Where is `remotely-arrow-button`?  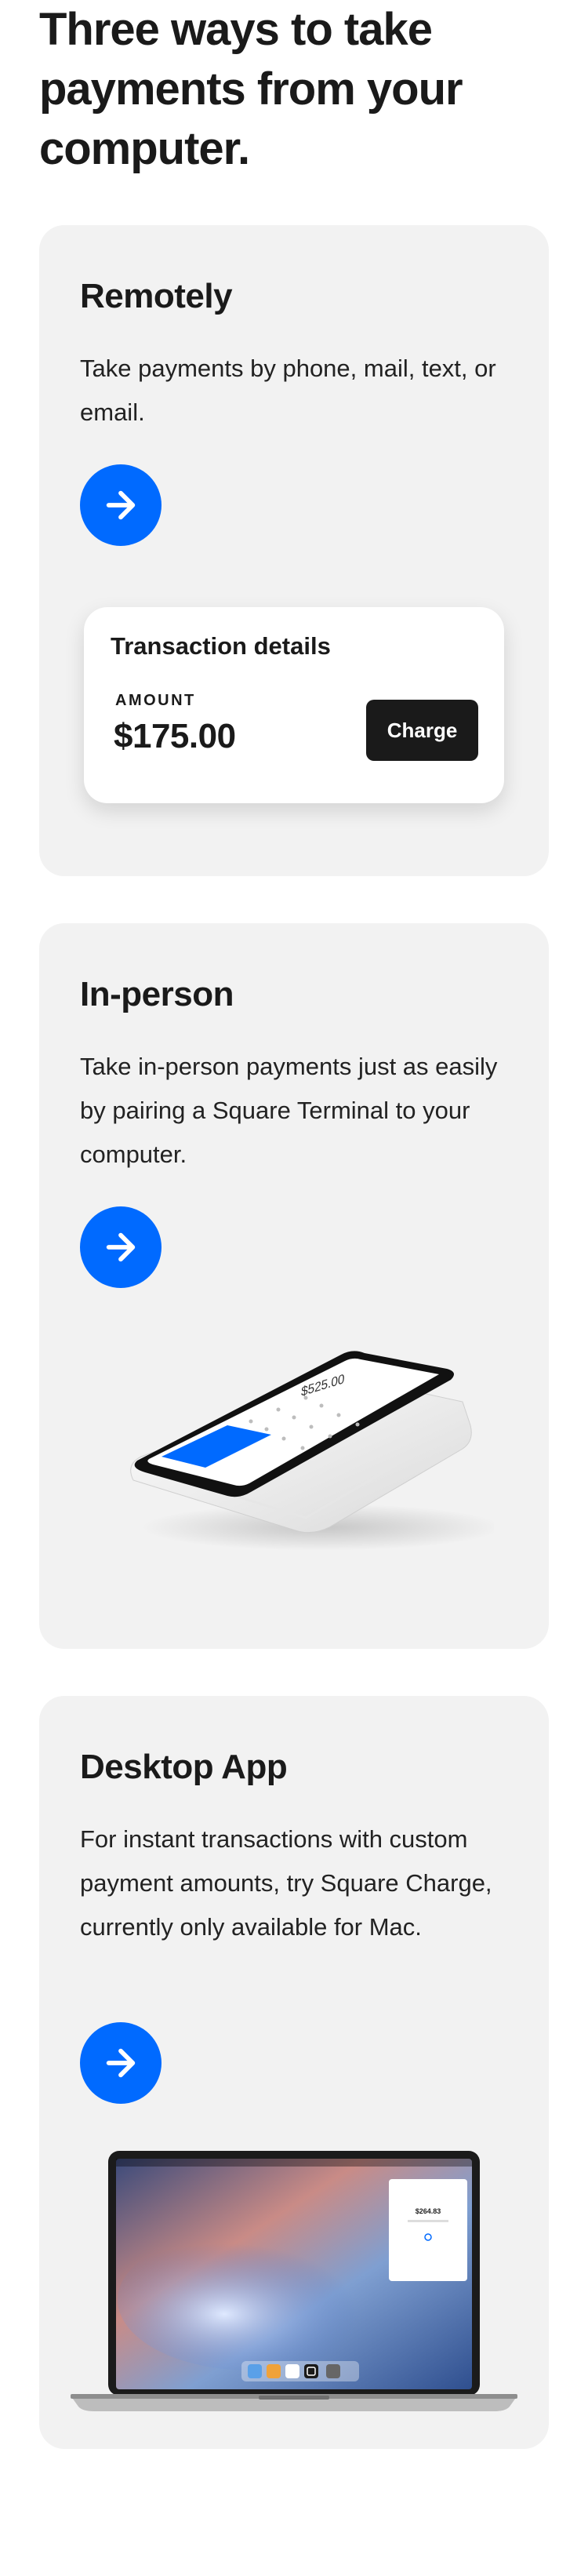
remotely-arrow-button is located at coordinates (121, 505).